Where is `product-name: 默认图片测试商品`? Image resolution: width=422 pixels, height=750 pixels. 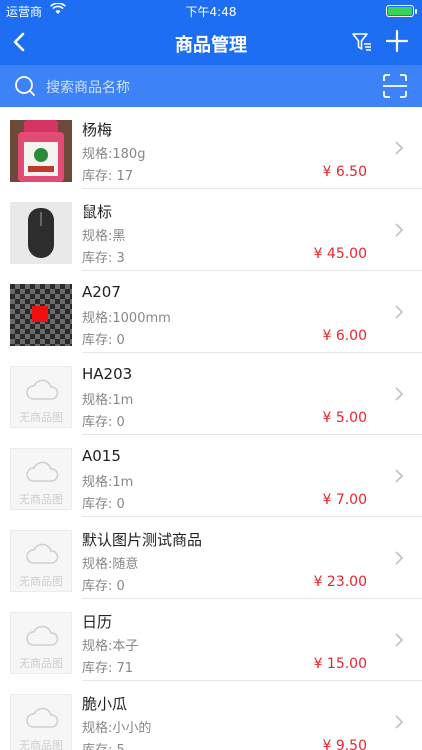 product-name: 默认图片测试商品 is located at coordinates (142, 540).